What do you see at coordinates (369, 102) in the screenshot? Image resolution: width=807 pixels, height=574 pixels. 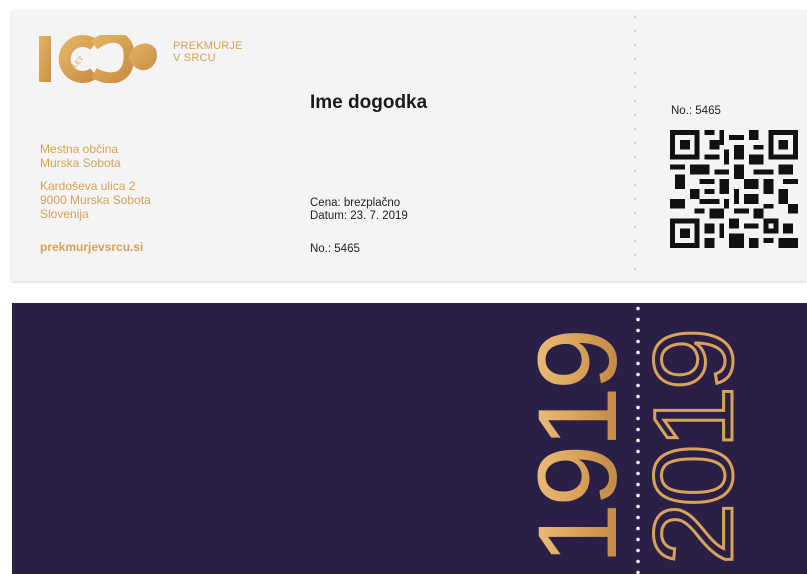 I see `event-title: Ime dogodka` at bounding box center [369, 102].